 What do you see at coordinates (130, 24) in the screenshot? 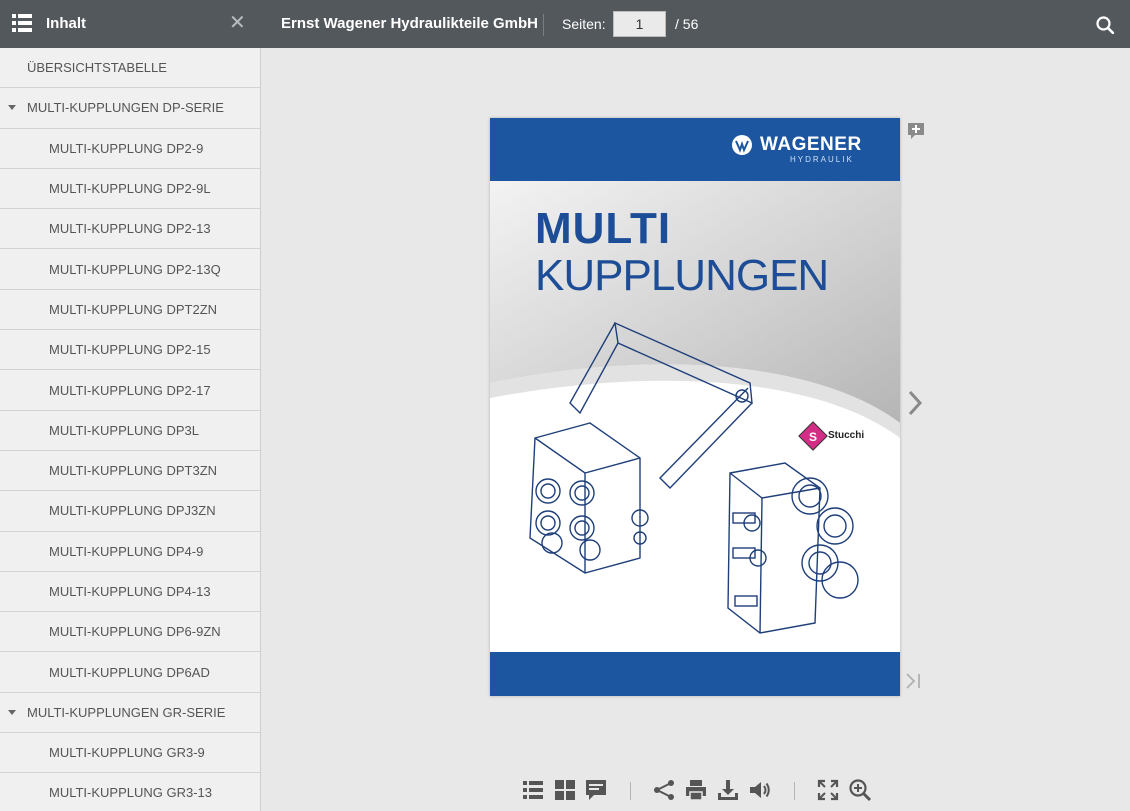
I see `sidebar-header: Inhalt ✕` at bounding box center [130, 24].